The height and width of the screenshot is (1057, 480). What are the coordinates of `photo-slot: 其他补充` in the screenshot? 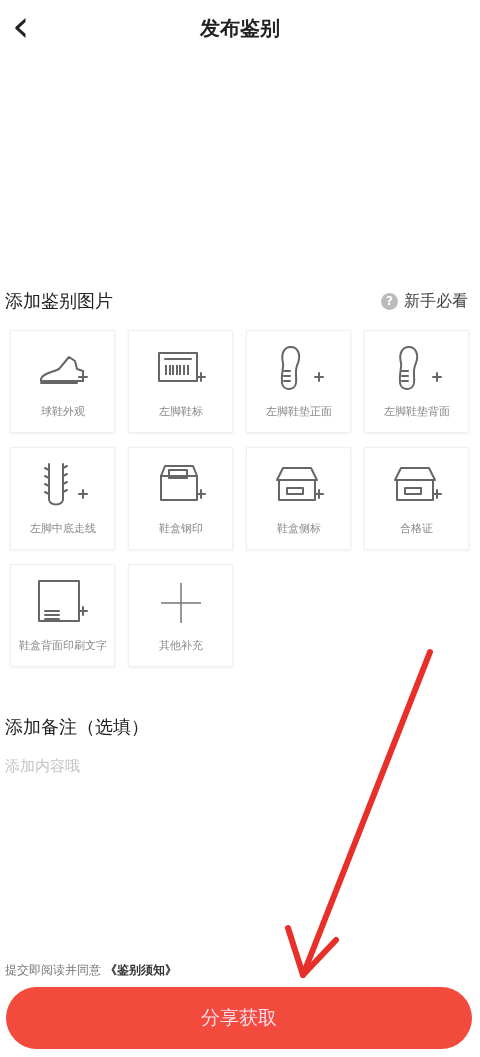 It's located at (180, 615).